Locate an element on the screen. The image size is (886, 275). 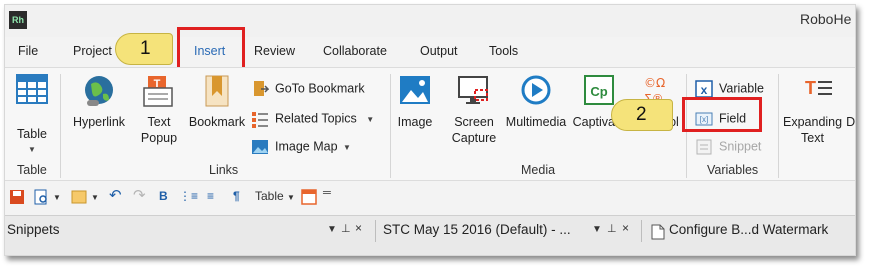
expanding-text-icon: T is located at coordinates (818, 88).